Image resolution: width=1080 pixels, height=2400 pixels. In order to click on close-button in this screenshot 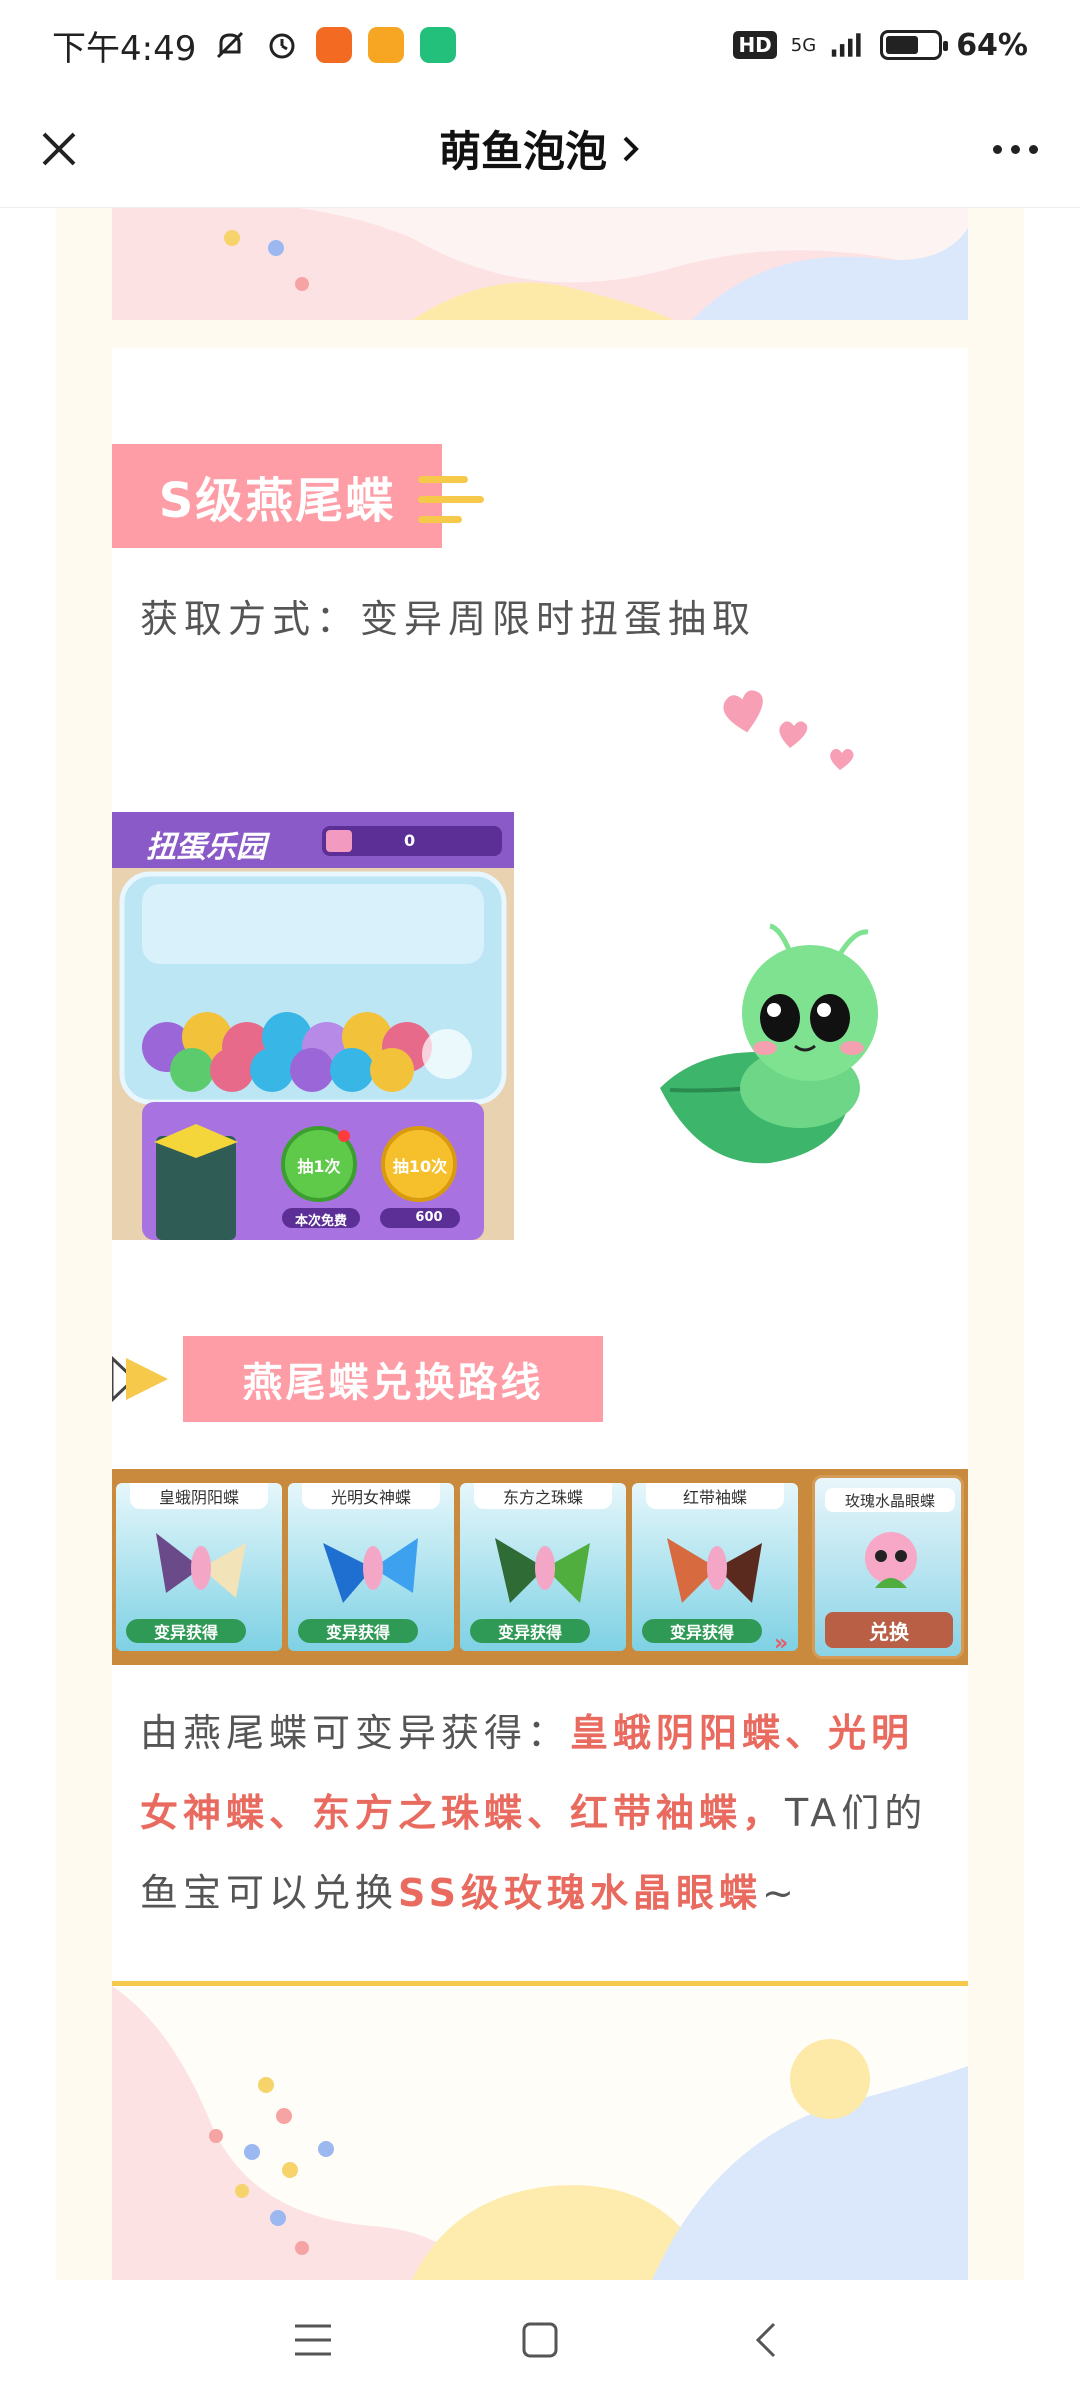, I will do `click(59, 149)`.